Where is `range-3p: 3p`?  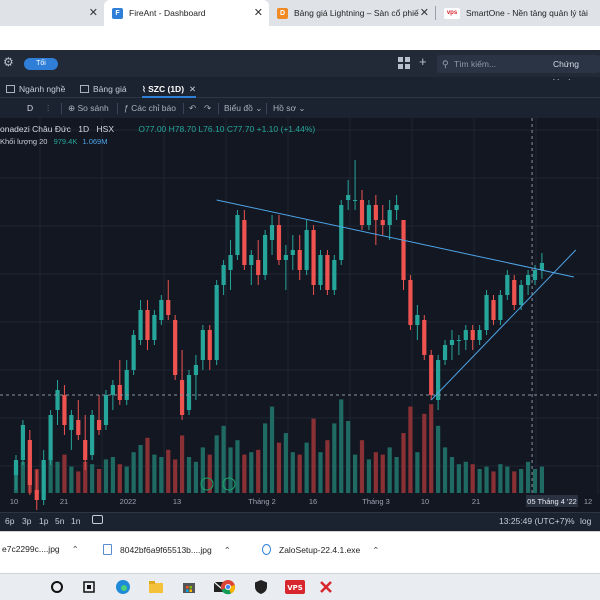 range-3p: 3p is located at coordinates (26, 521).